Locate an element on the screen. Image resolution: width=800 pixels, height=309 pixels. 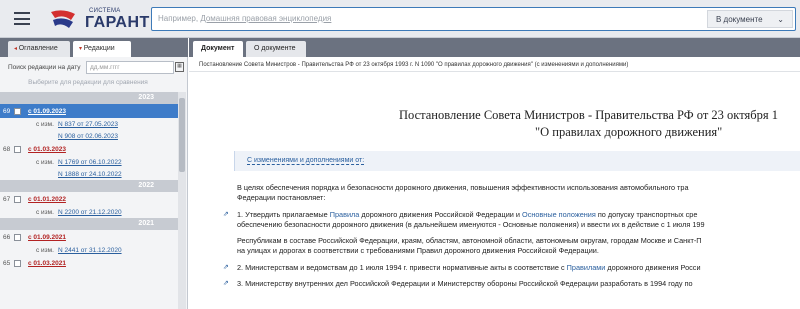
change-link: N 908 от 02.06.2023 is located at coordinates (88, 136).